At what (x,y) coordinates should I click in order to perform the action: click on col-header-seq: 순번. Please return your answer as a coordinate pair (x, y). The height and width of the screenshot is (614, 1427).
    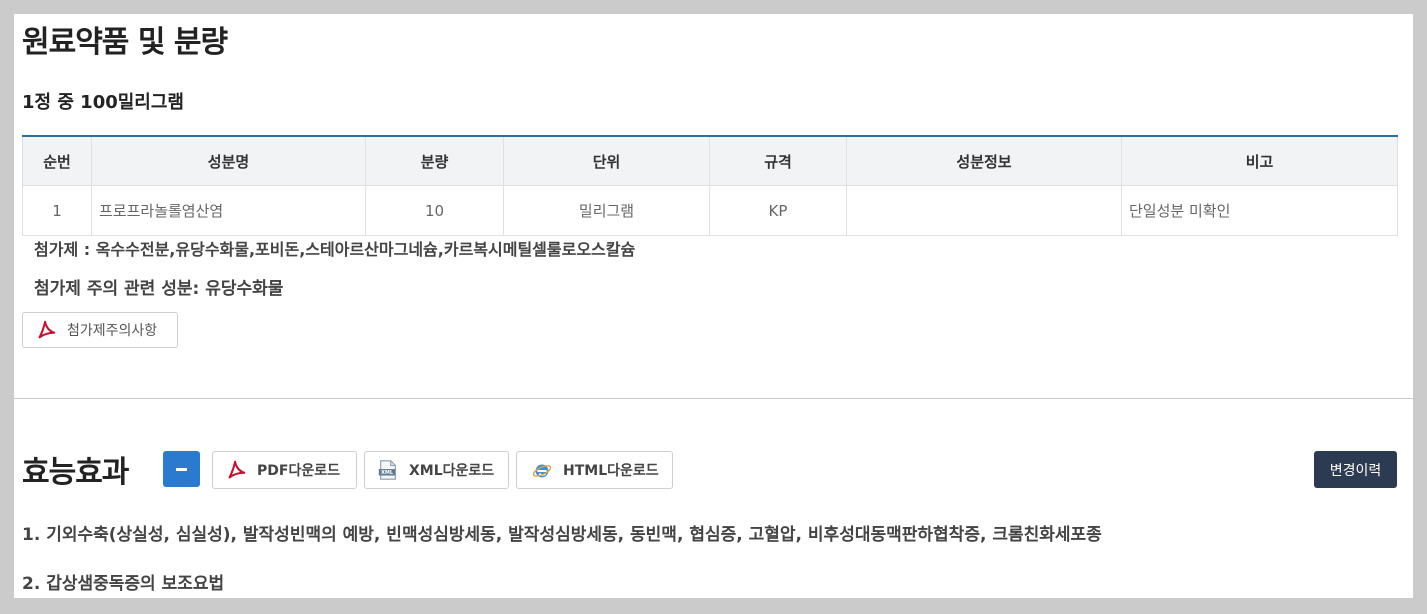
    Looking at the image, I should click on (57, 161).